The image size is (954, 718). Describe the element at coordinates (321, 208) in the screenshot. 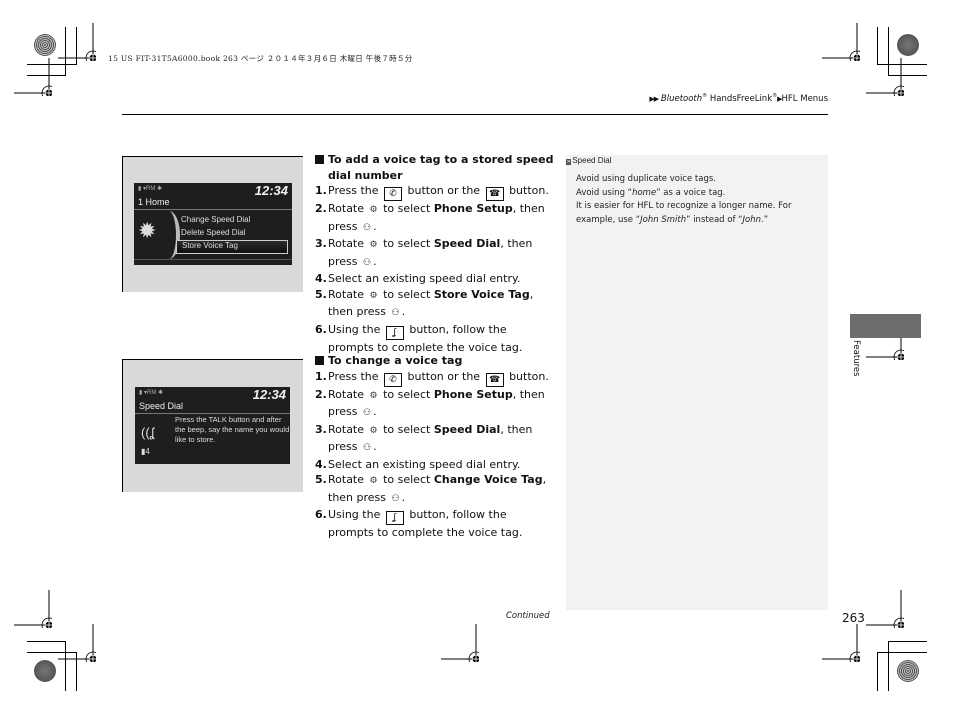

I see `step-number: 2.` at that location.